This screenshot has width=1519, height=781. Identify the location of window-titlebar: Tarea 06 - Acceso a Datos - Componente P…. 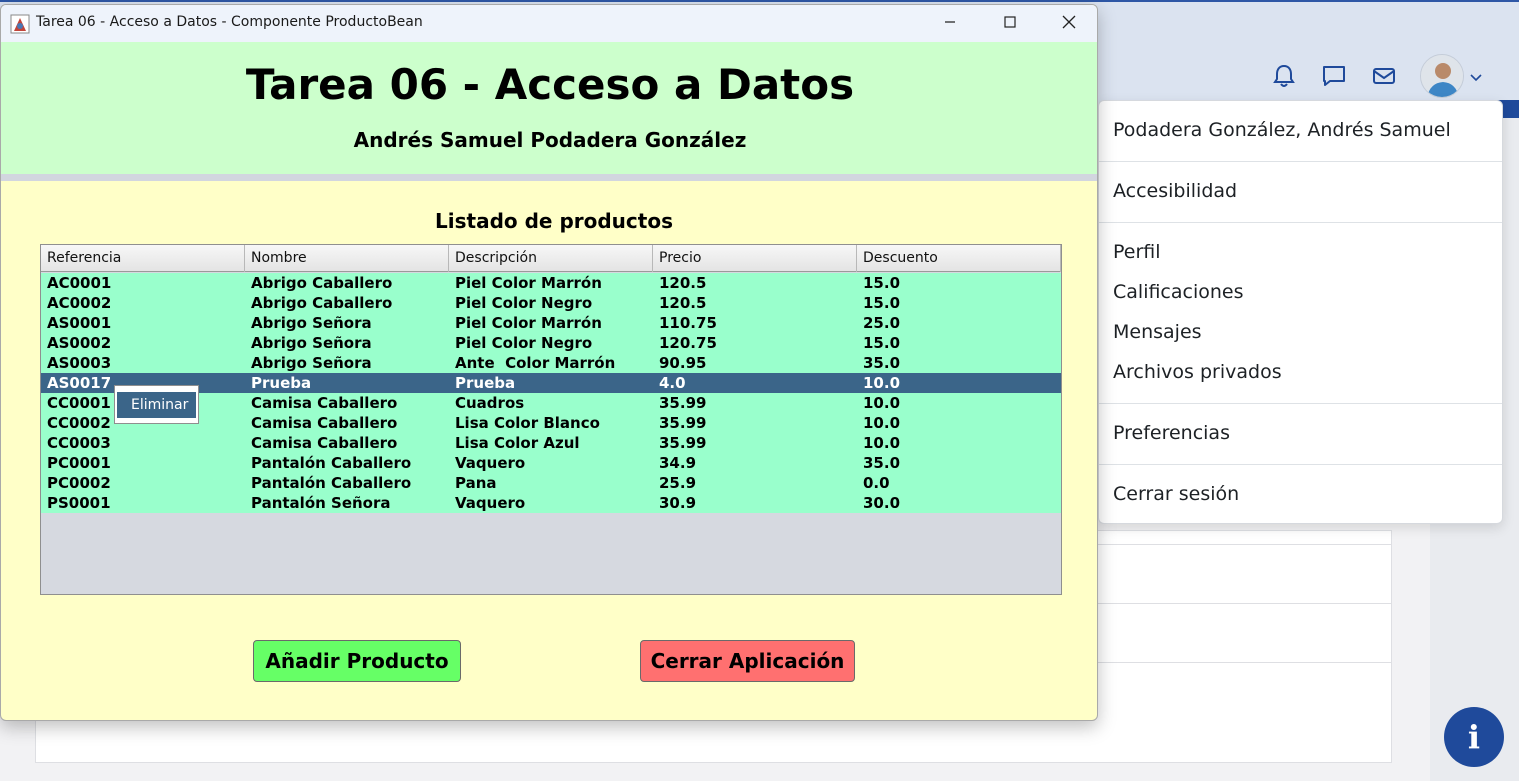
(549, 23).